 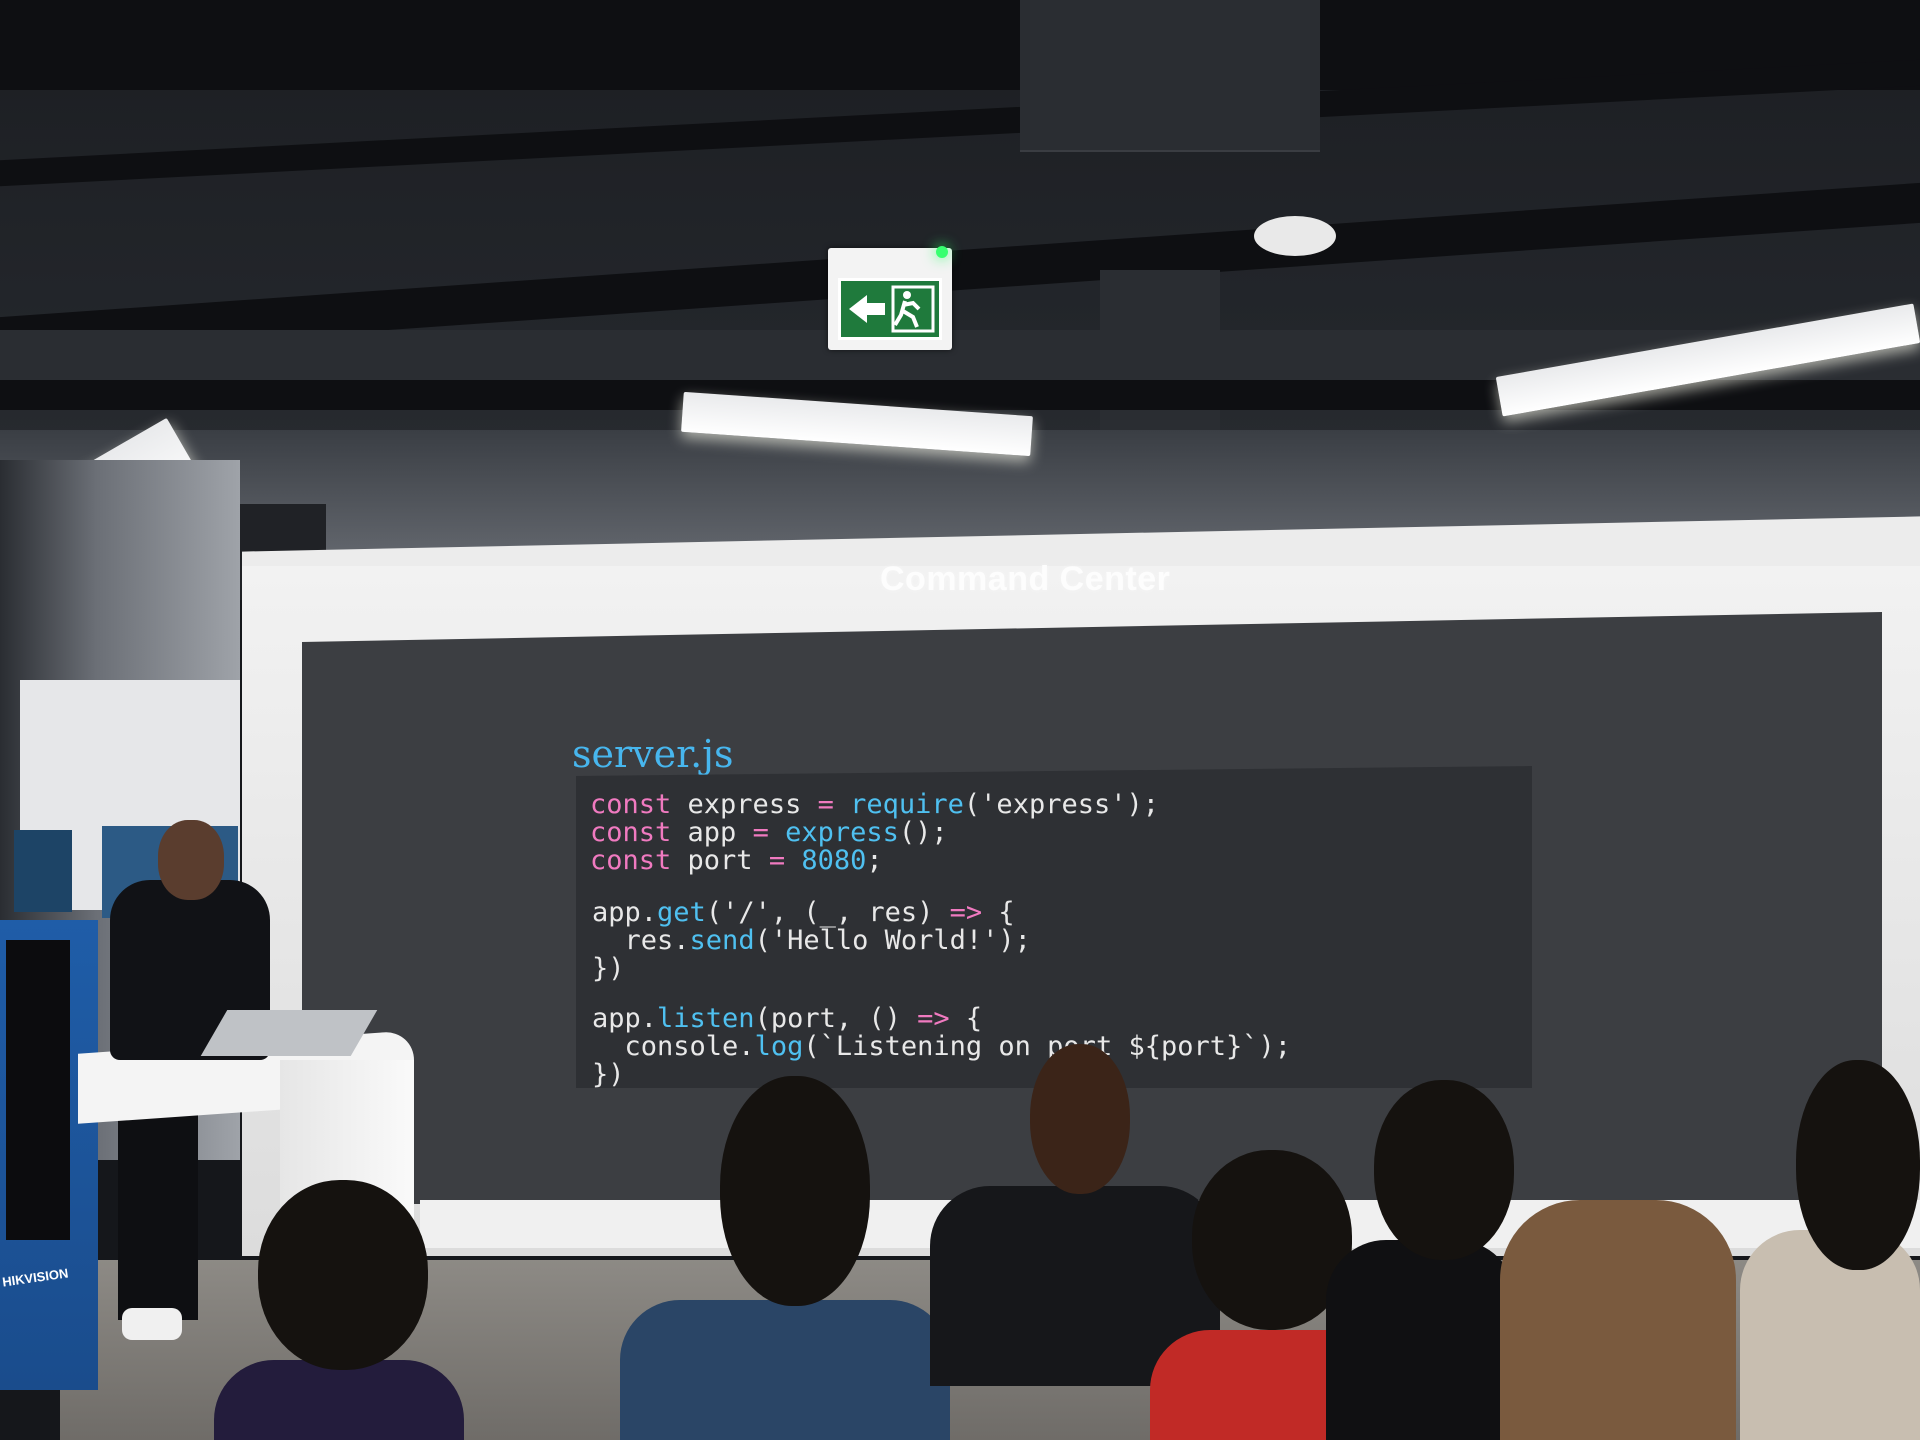 What do you see at coordinates (769, 832) in the screenshot?
I see `code-line: const app = express();` at bounding box center [769, 832].